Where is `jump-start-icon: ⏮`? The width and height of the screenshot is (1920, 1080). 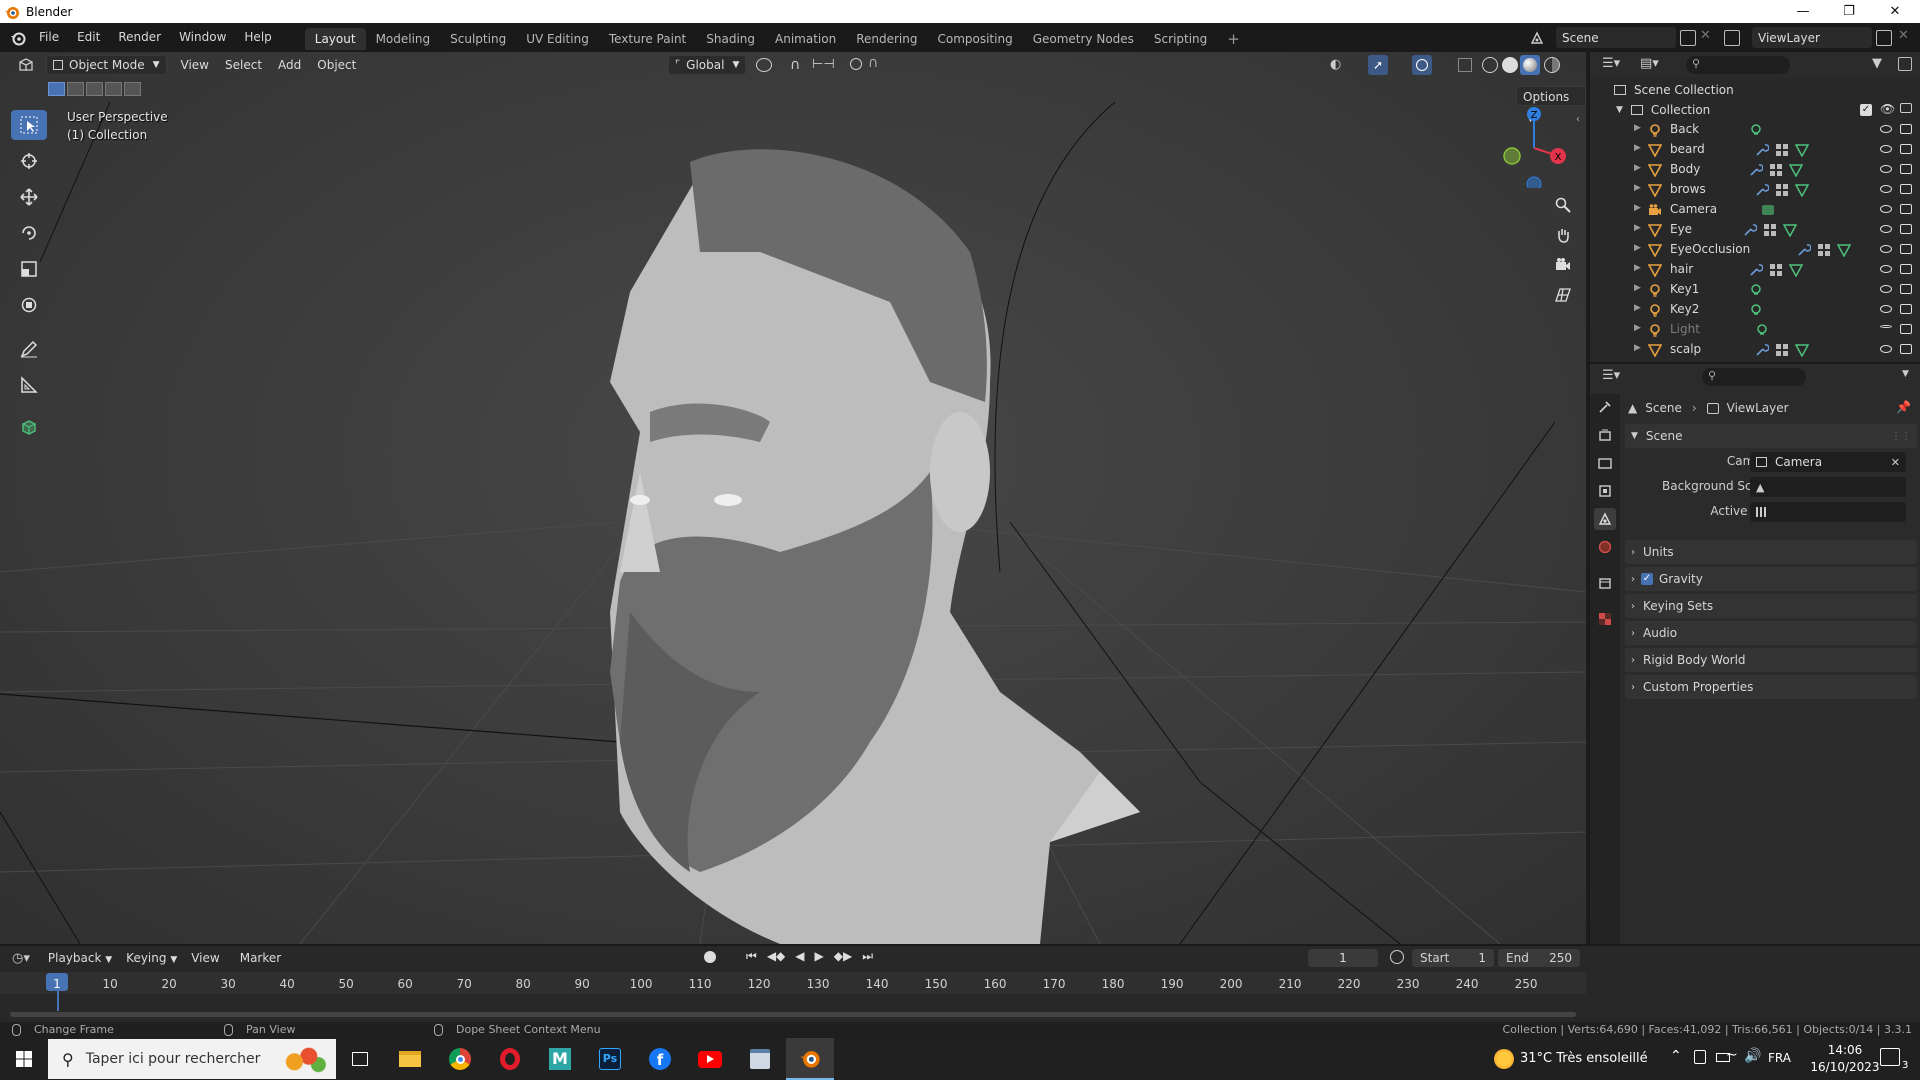
jump-start-icon: ⏮ is located at coordinates (751, 956).